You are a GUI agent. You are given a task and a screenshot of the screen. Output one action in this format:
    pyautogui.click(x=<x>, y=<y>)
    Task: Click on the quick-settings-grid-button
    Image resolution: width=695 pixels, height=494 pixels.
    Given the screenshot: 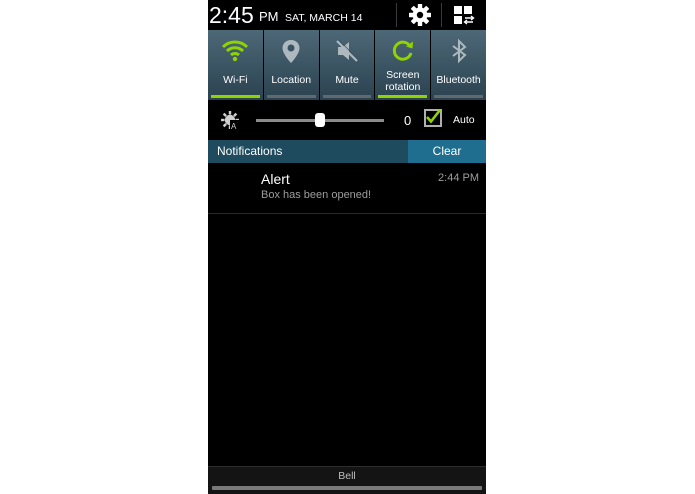 What is the action you would take?
    pyautogui.click(x=464, y=15)
    